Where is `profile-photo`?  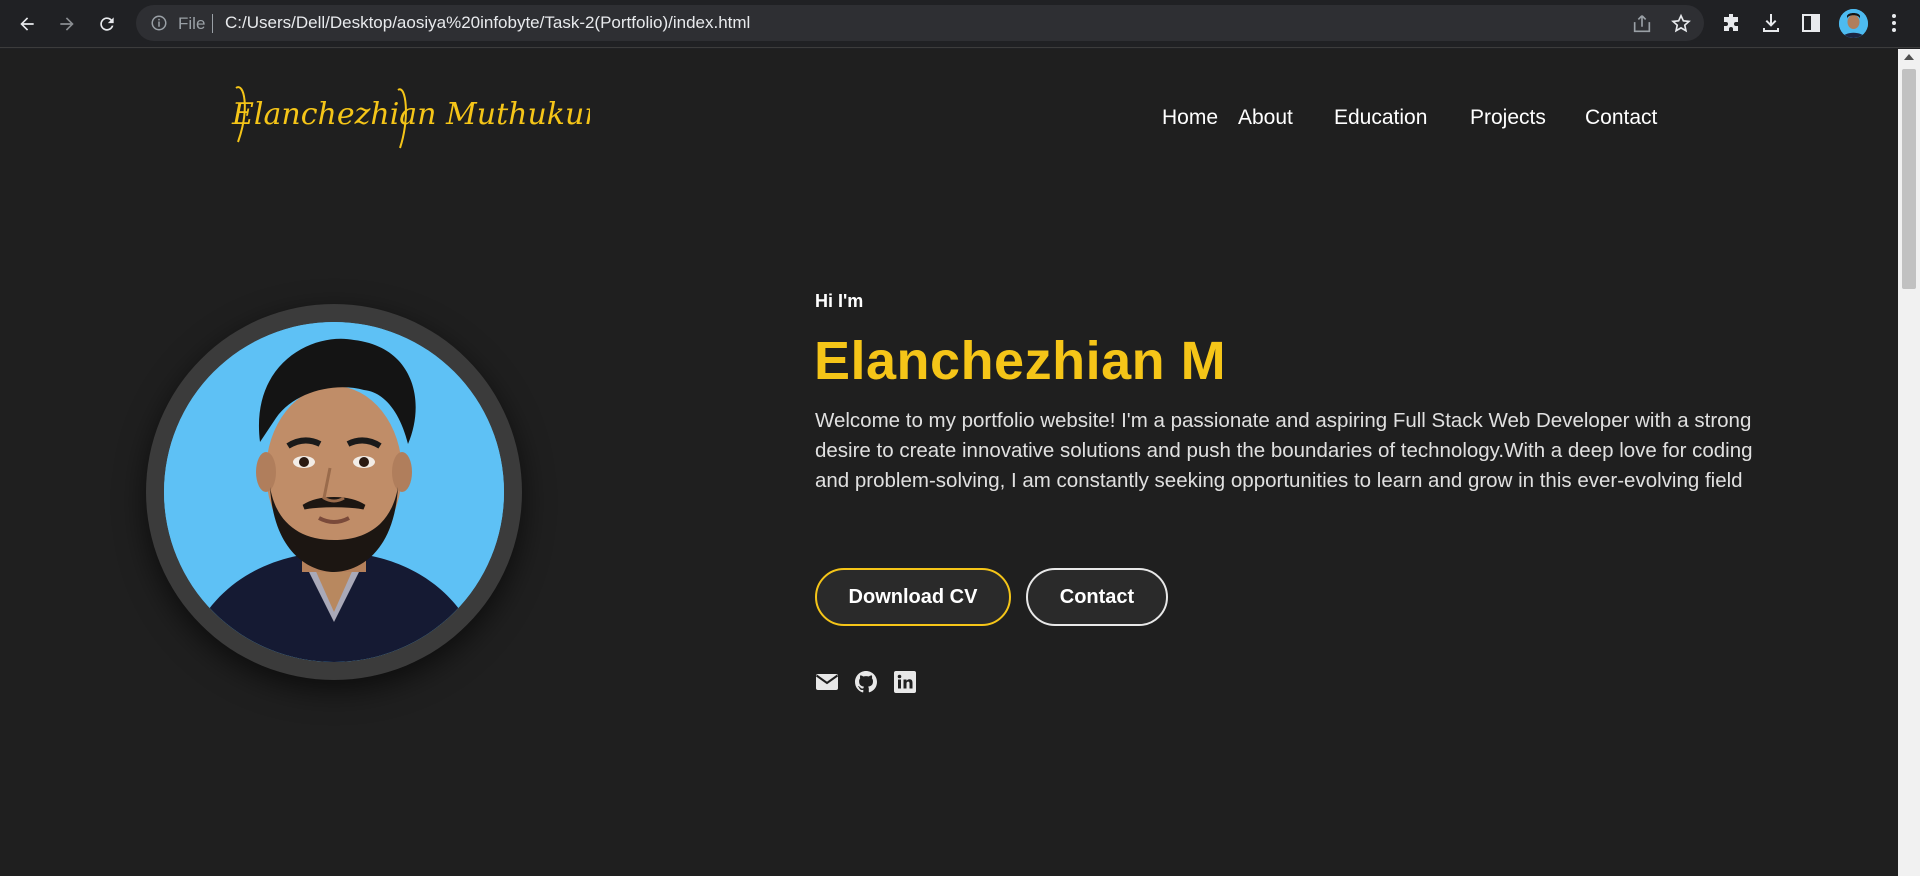 profile-photo is located at coordinates (334, 492).